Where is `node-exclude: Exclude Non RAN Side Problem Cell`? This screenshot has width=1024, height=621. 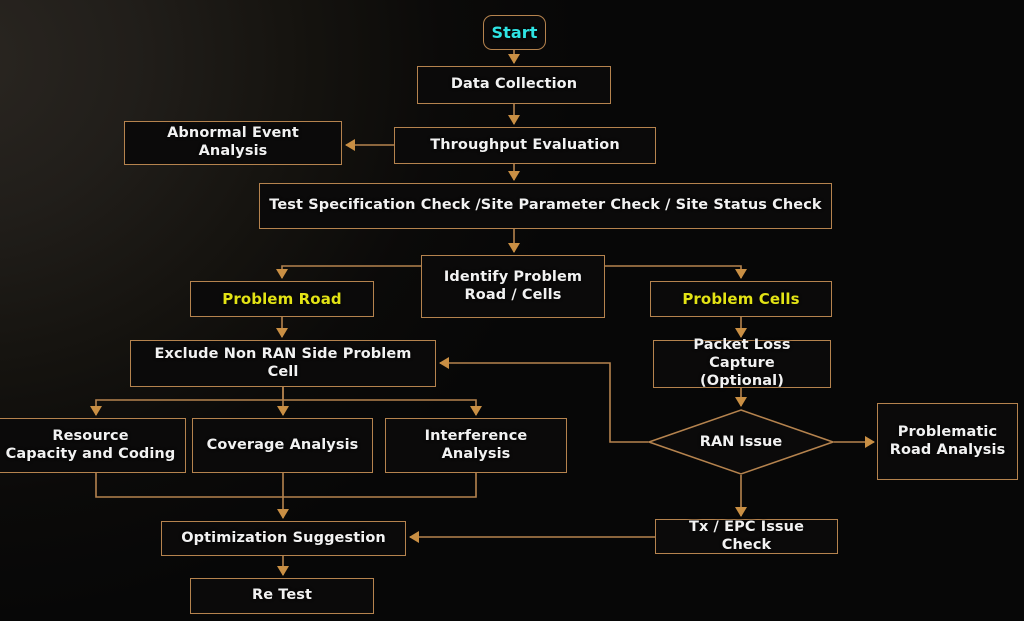 node-exclude: Exclude Non RAN Side Problem Cell is located at coordinates (283, 363).